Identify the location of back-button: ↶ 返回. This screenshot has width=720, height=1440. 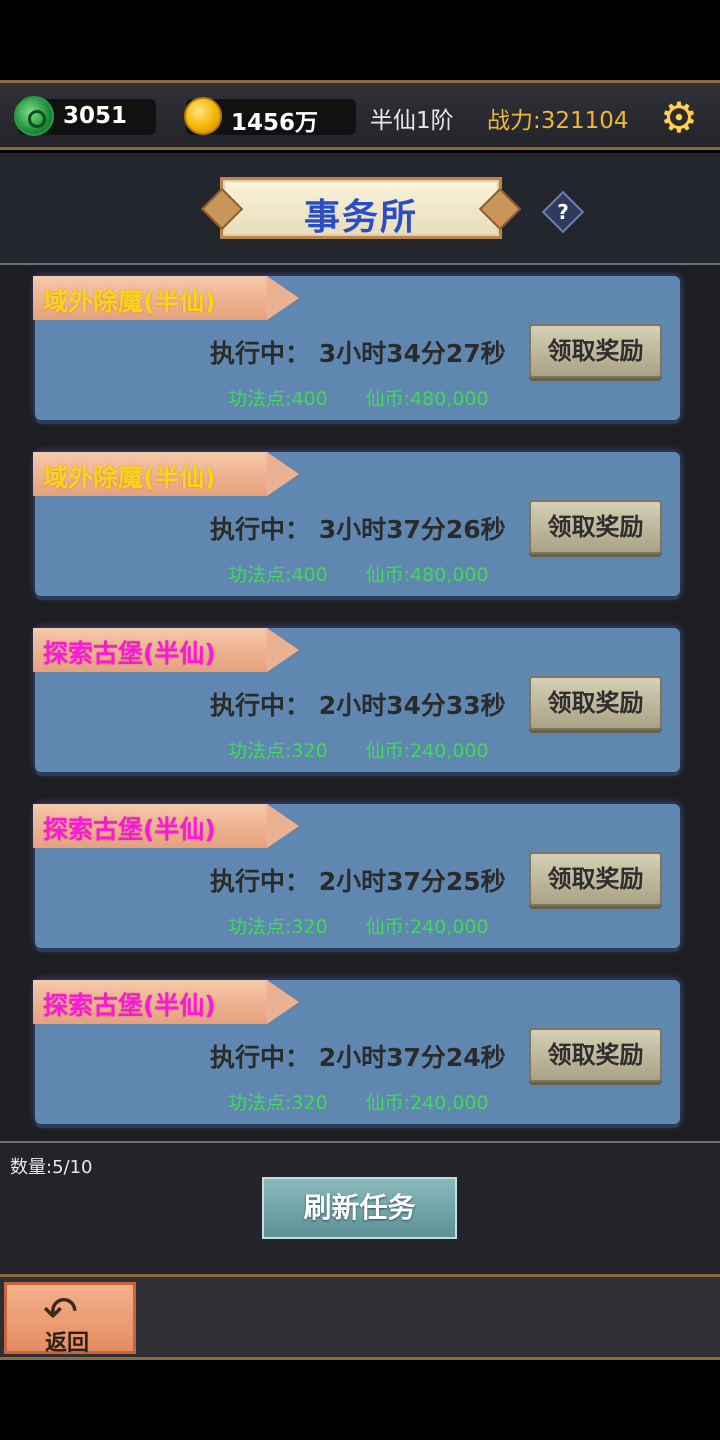
(70, 1319).